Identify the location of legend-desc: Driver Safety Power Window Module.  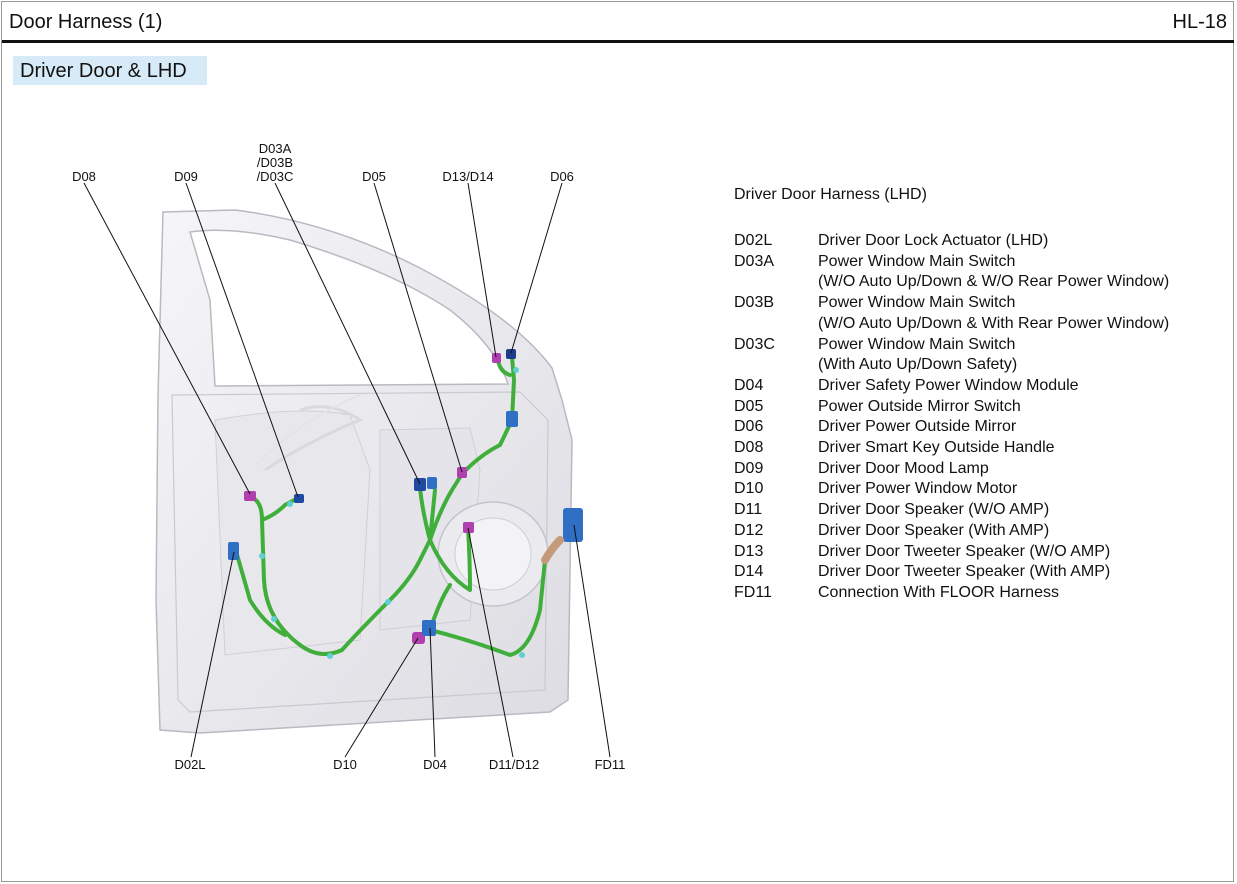
(948, 385).